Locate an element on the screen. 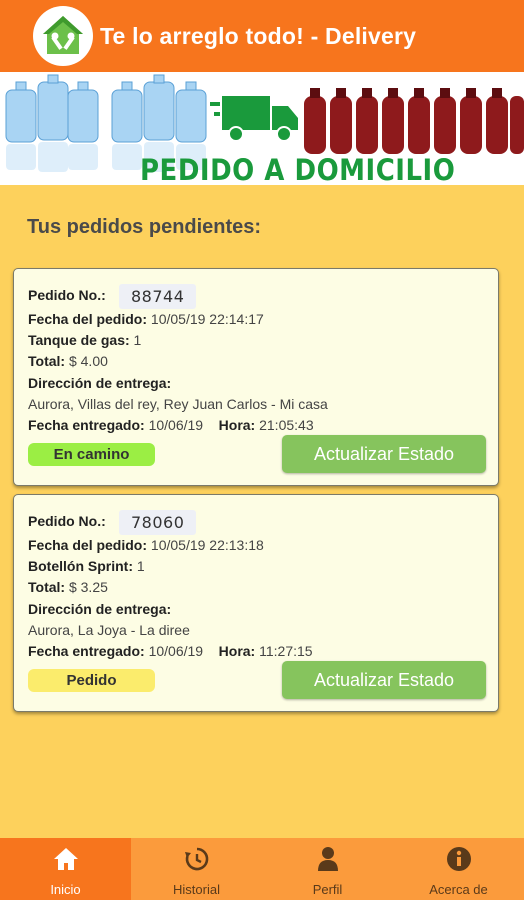 Image resolution: width=524 pixels, height=900 pixels. nav-item-perfil: Perfil is located at coordinates (327, 869).